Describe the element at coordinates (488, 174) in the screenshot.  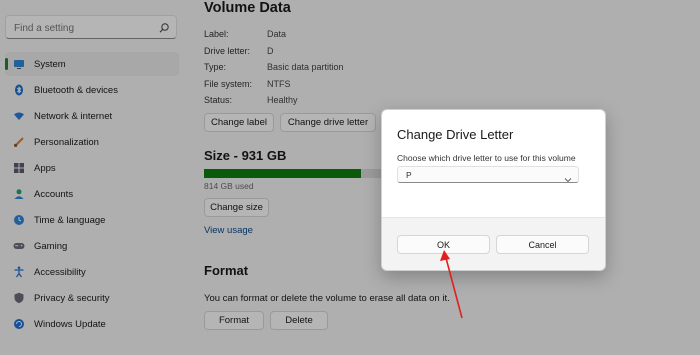
I see `drive-letter-select: P` at that location.